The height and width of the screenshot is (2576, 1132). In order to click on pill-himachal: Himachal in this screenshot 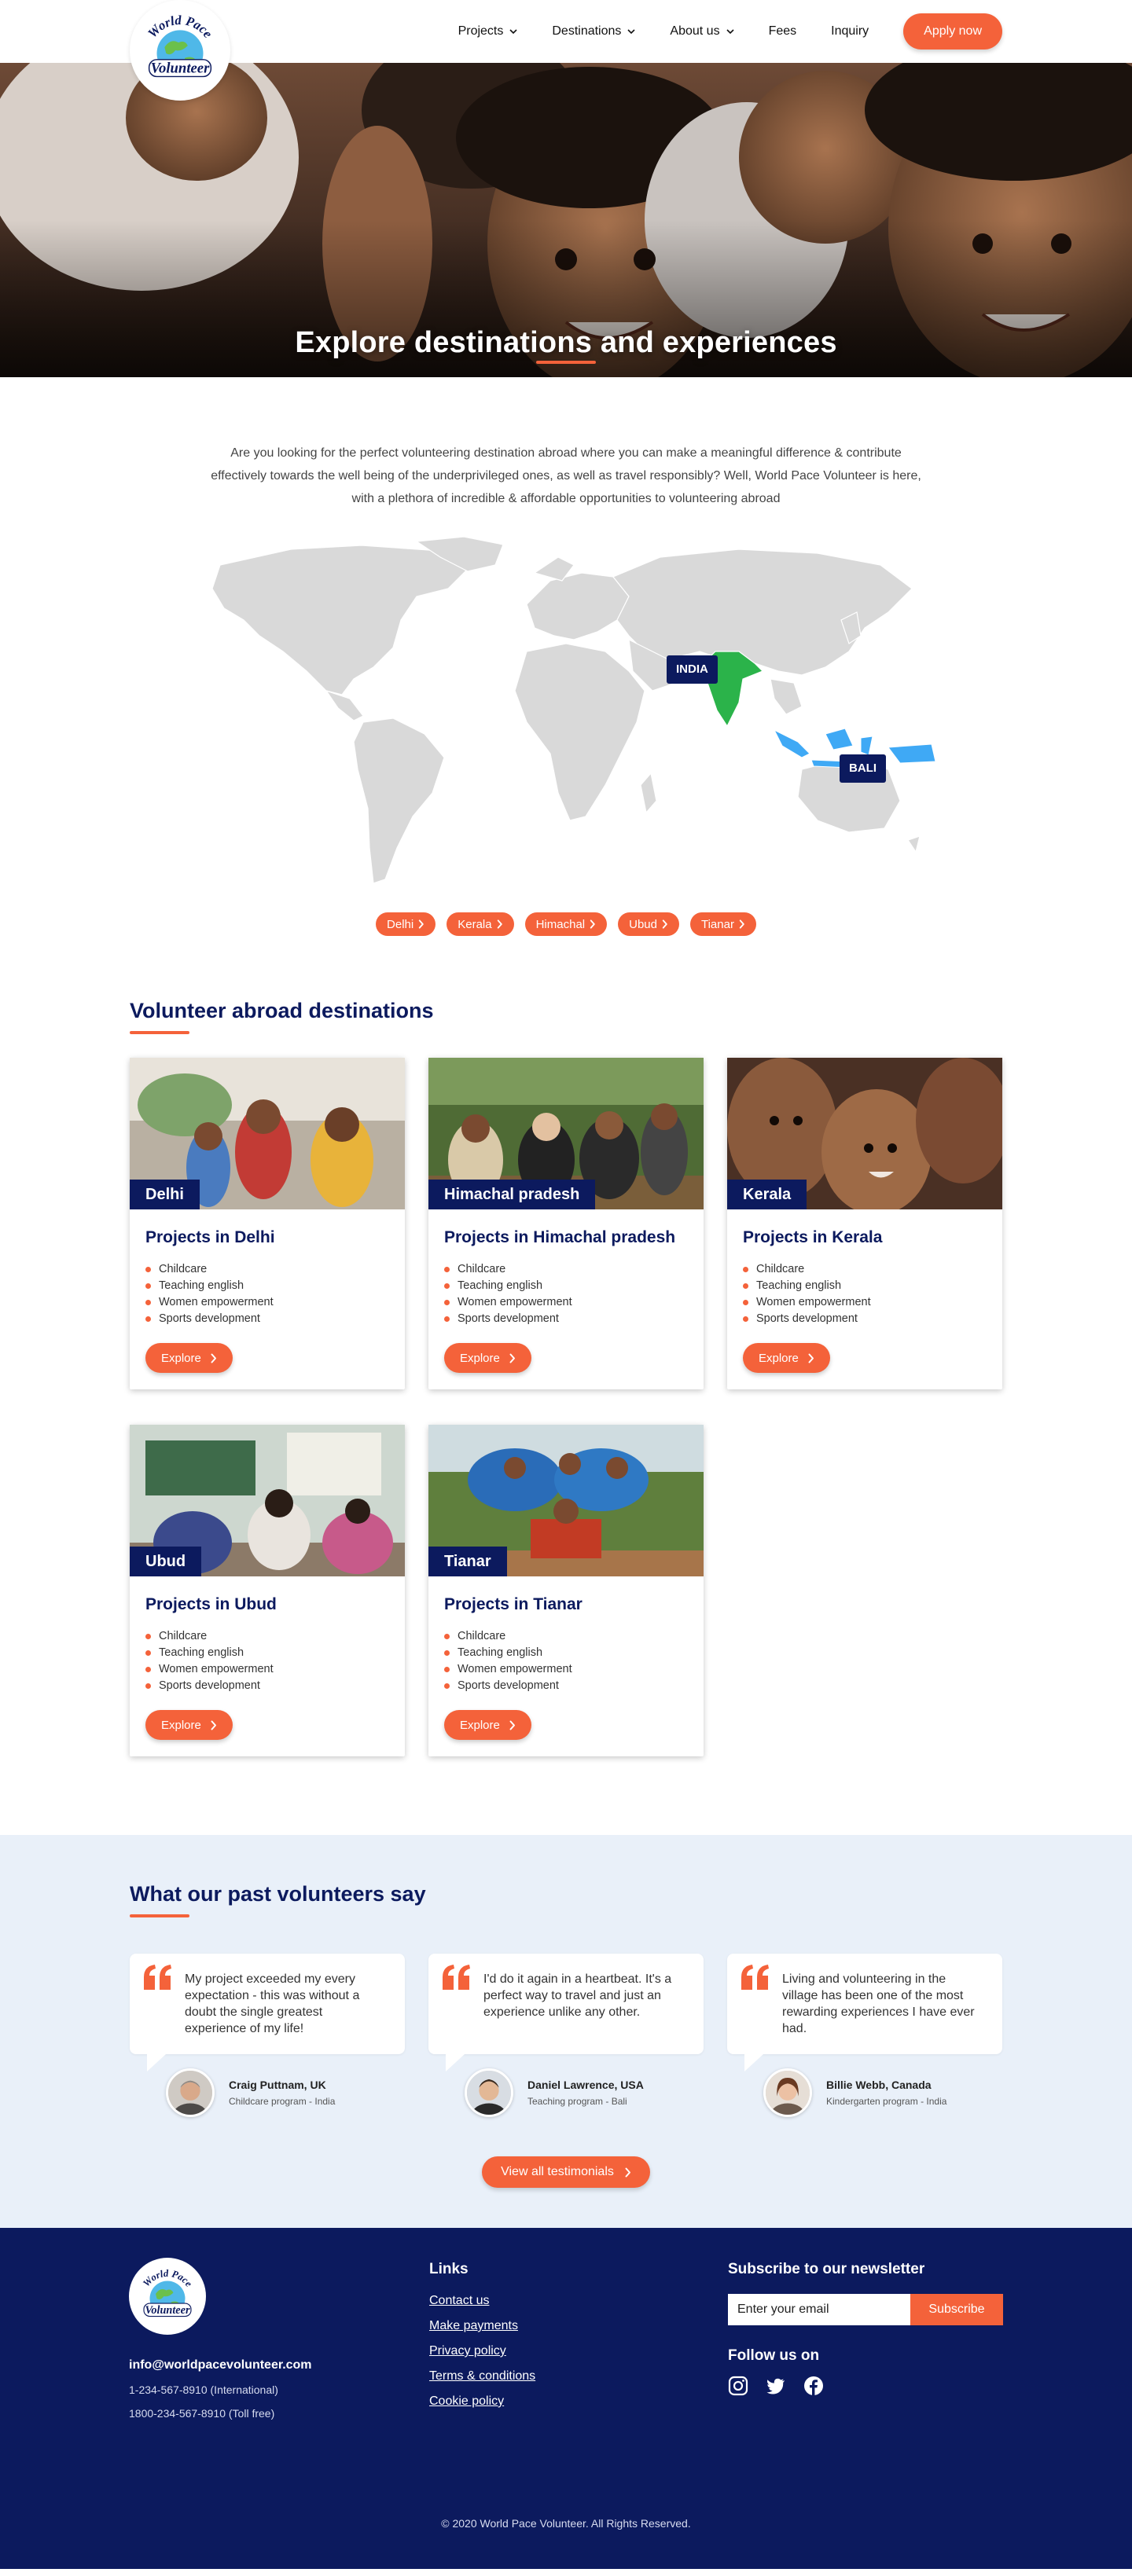, I will do `click(566, 924)`.